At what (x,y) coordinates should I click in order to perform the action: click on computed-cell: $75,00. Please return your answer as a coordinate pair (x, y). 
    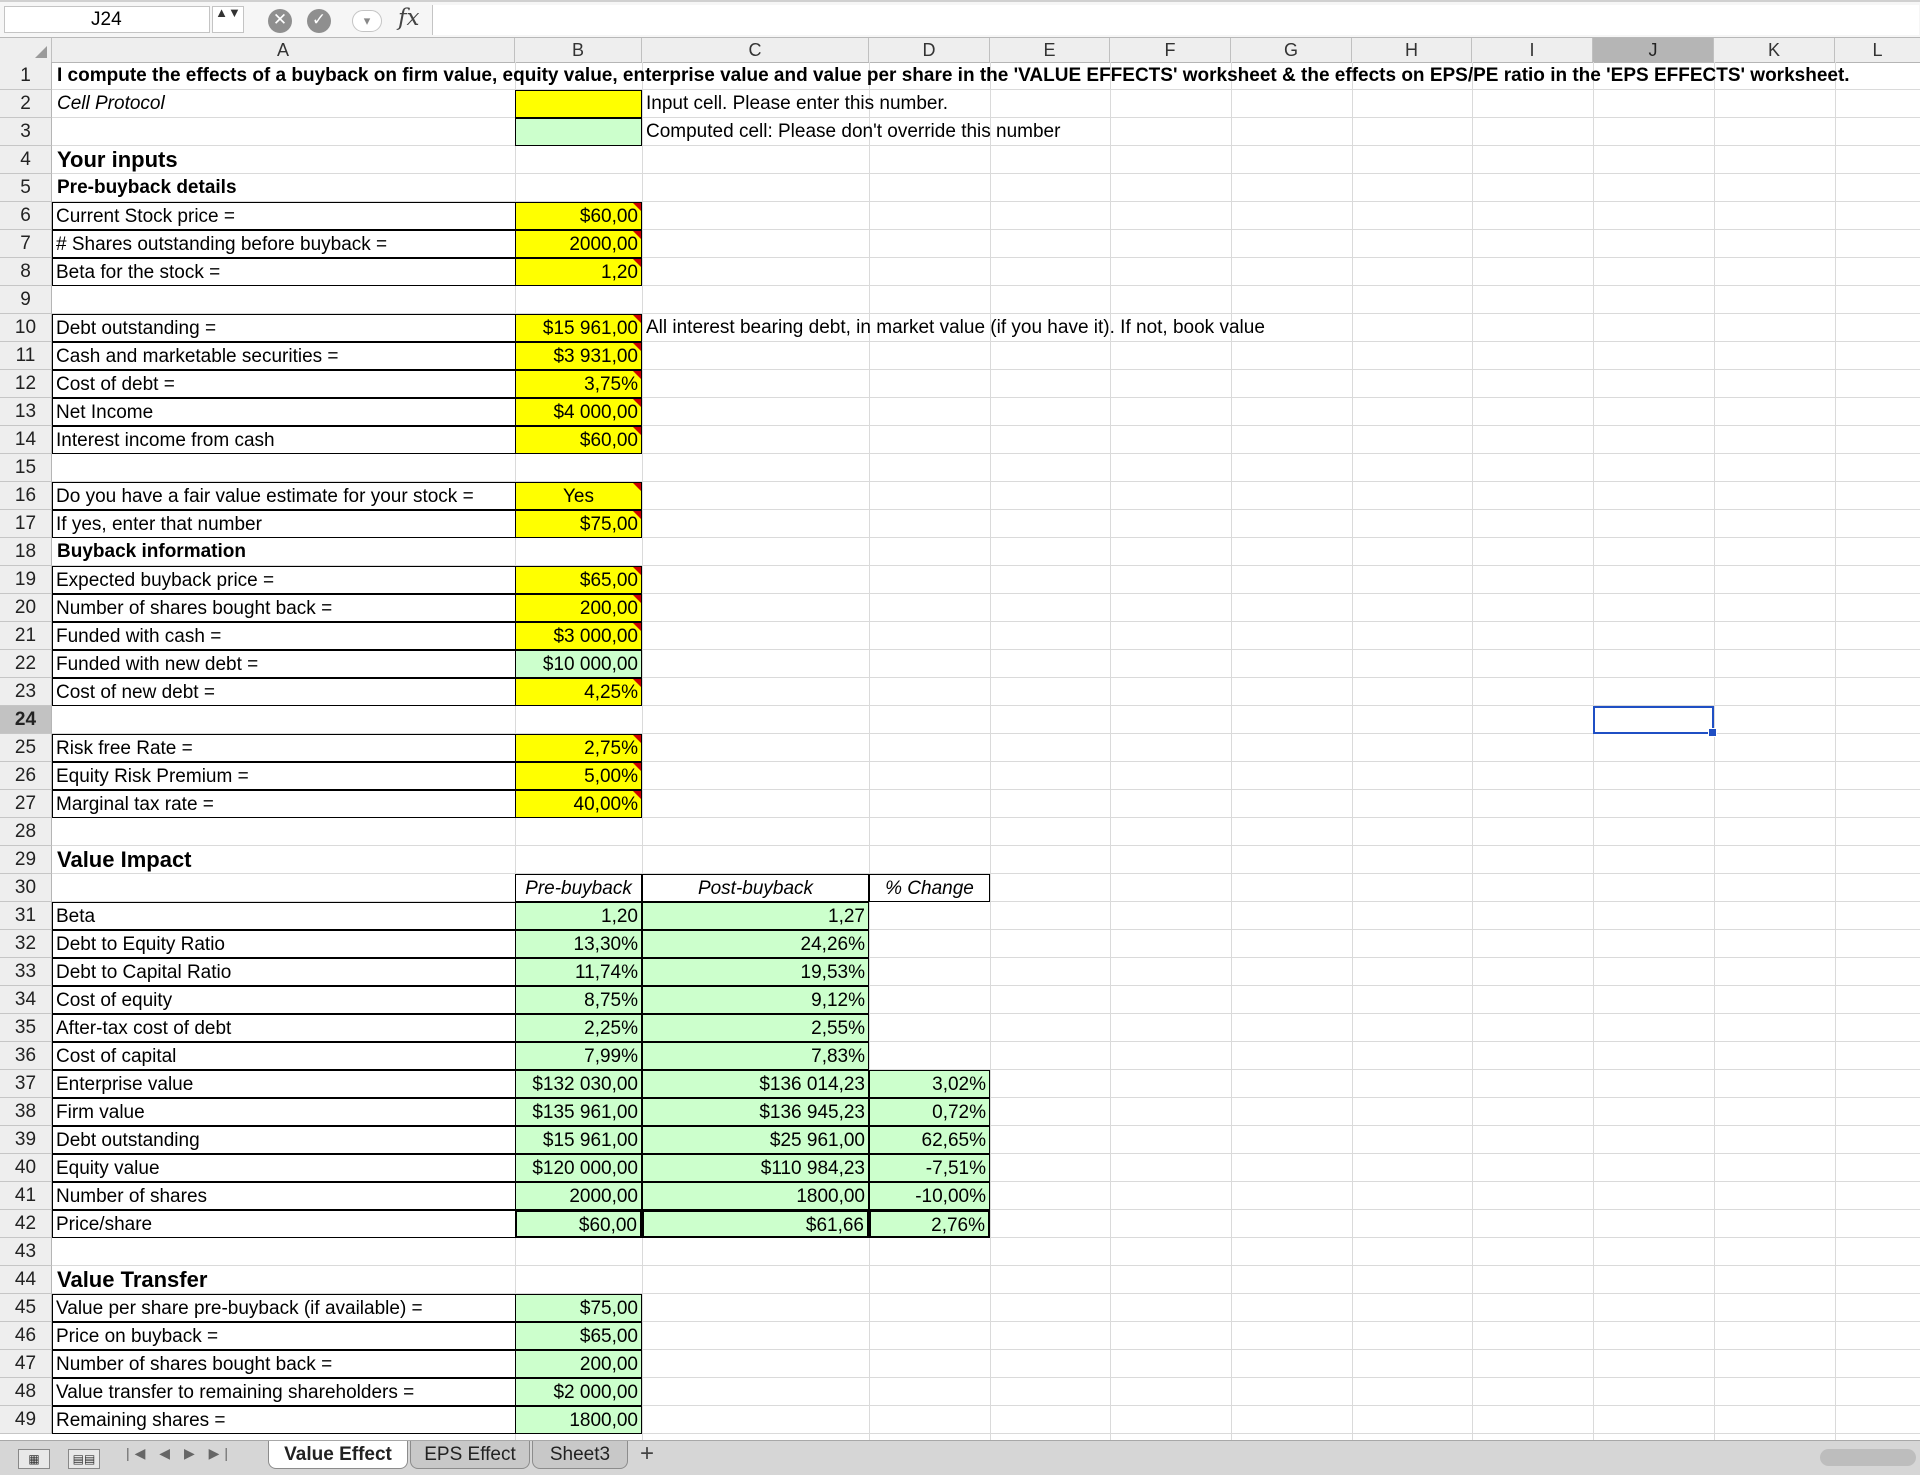
    Looking at the image, I should click on (578, 1308).